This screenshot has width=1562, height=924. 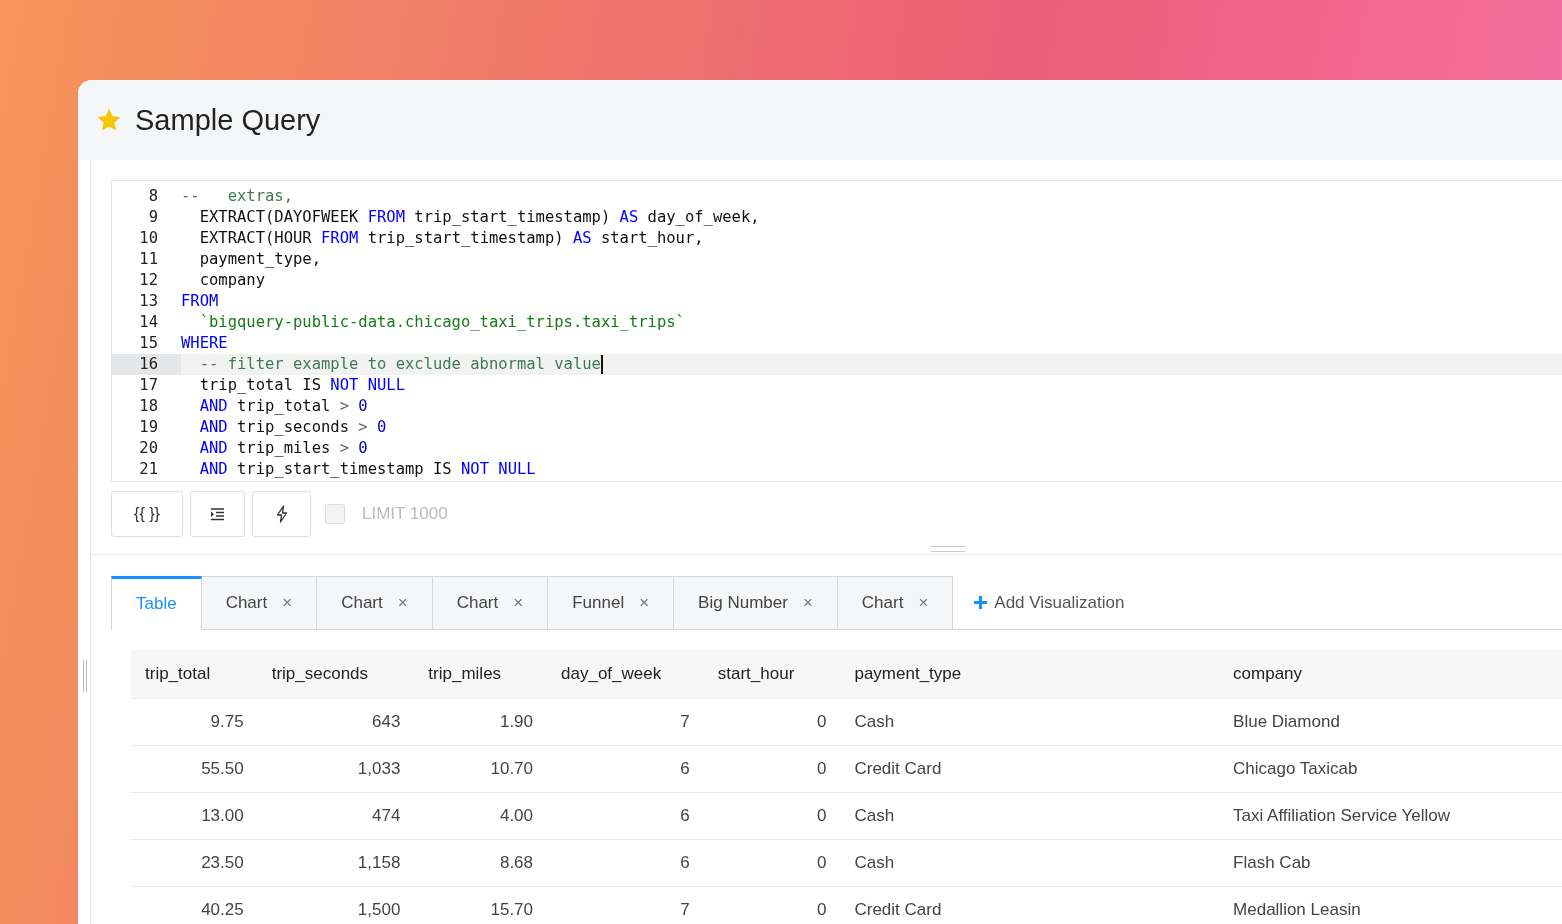 I want to click on lightning-icon, so click(x=281, y=514).